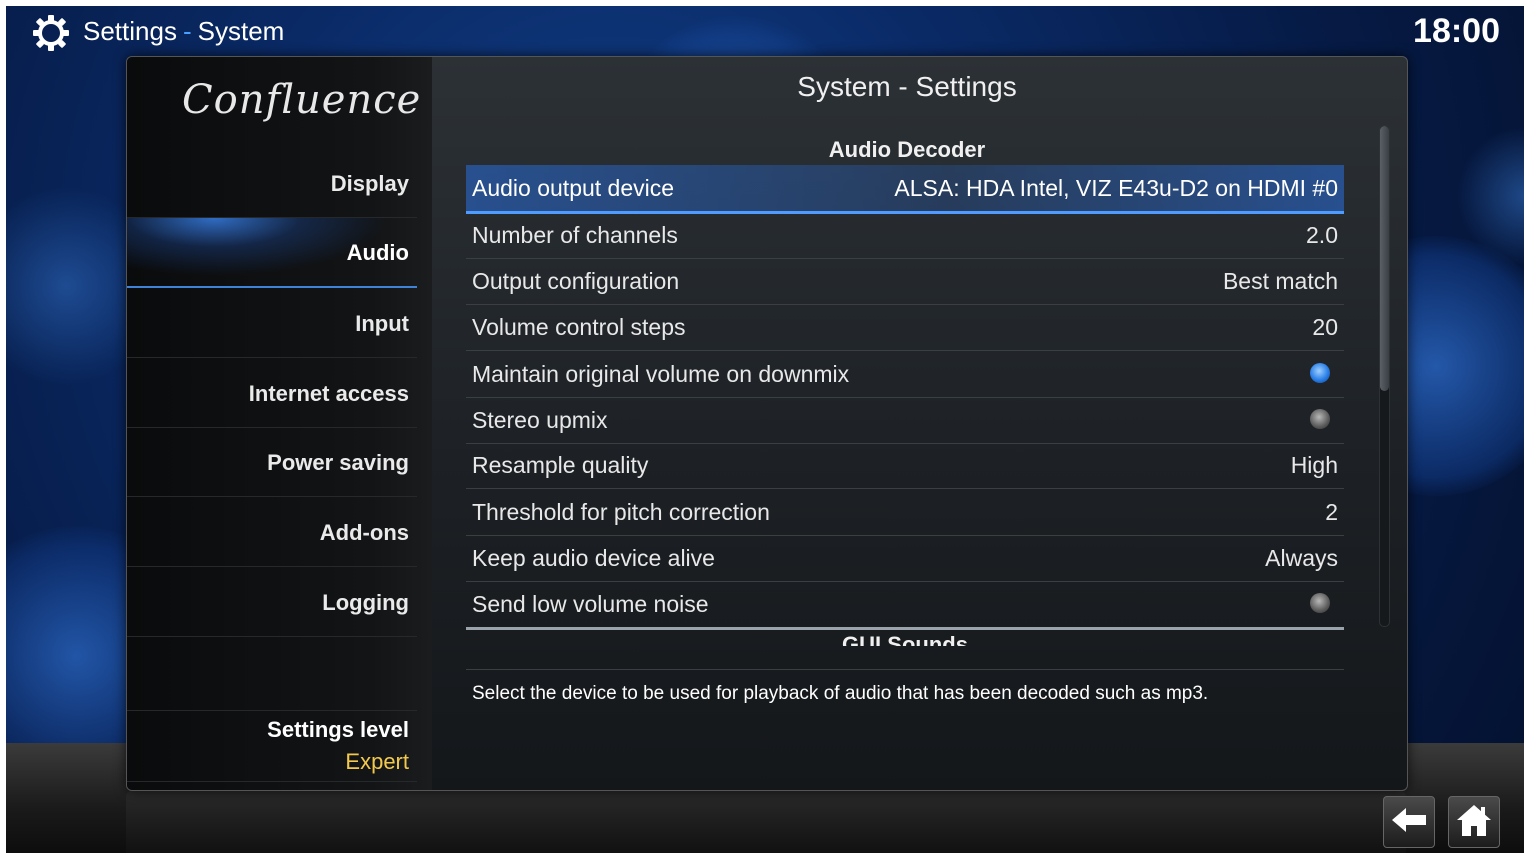  Describe the element at coordinates (593, 558) in the screenshot. I see `setting-label: Keep audio device alive` at that location.